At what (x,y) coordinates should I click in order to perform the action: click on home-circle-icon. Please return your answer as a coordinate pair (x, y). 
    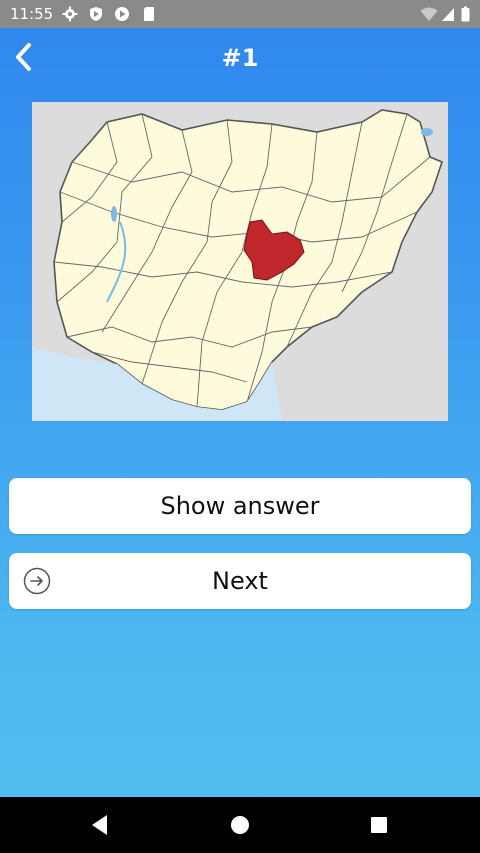
    Looking at the image, I should click on (240, 825).